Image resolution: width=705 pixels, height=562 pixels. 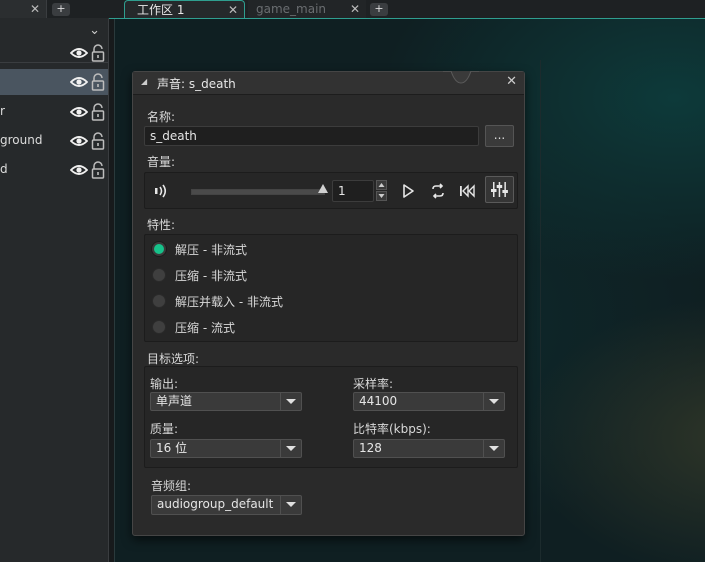 I want to click on layer-row: d, so click(x=54, y=170).